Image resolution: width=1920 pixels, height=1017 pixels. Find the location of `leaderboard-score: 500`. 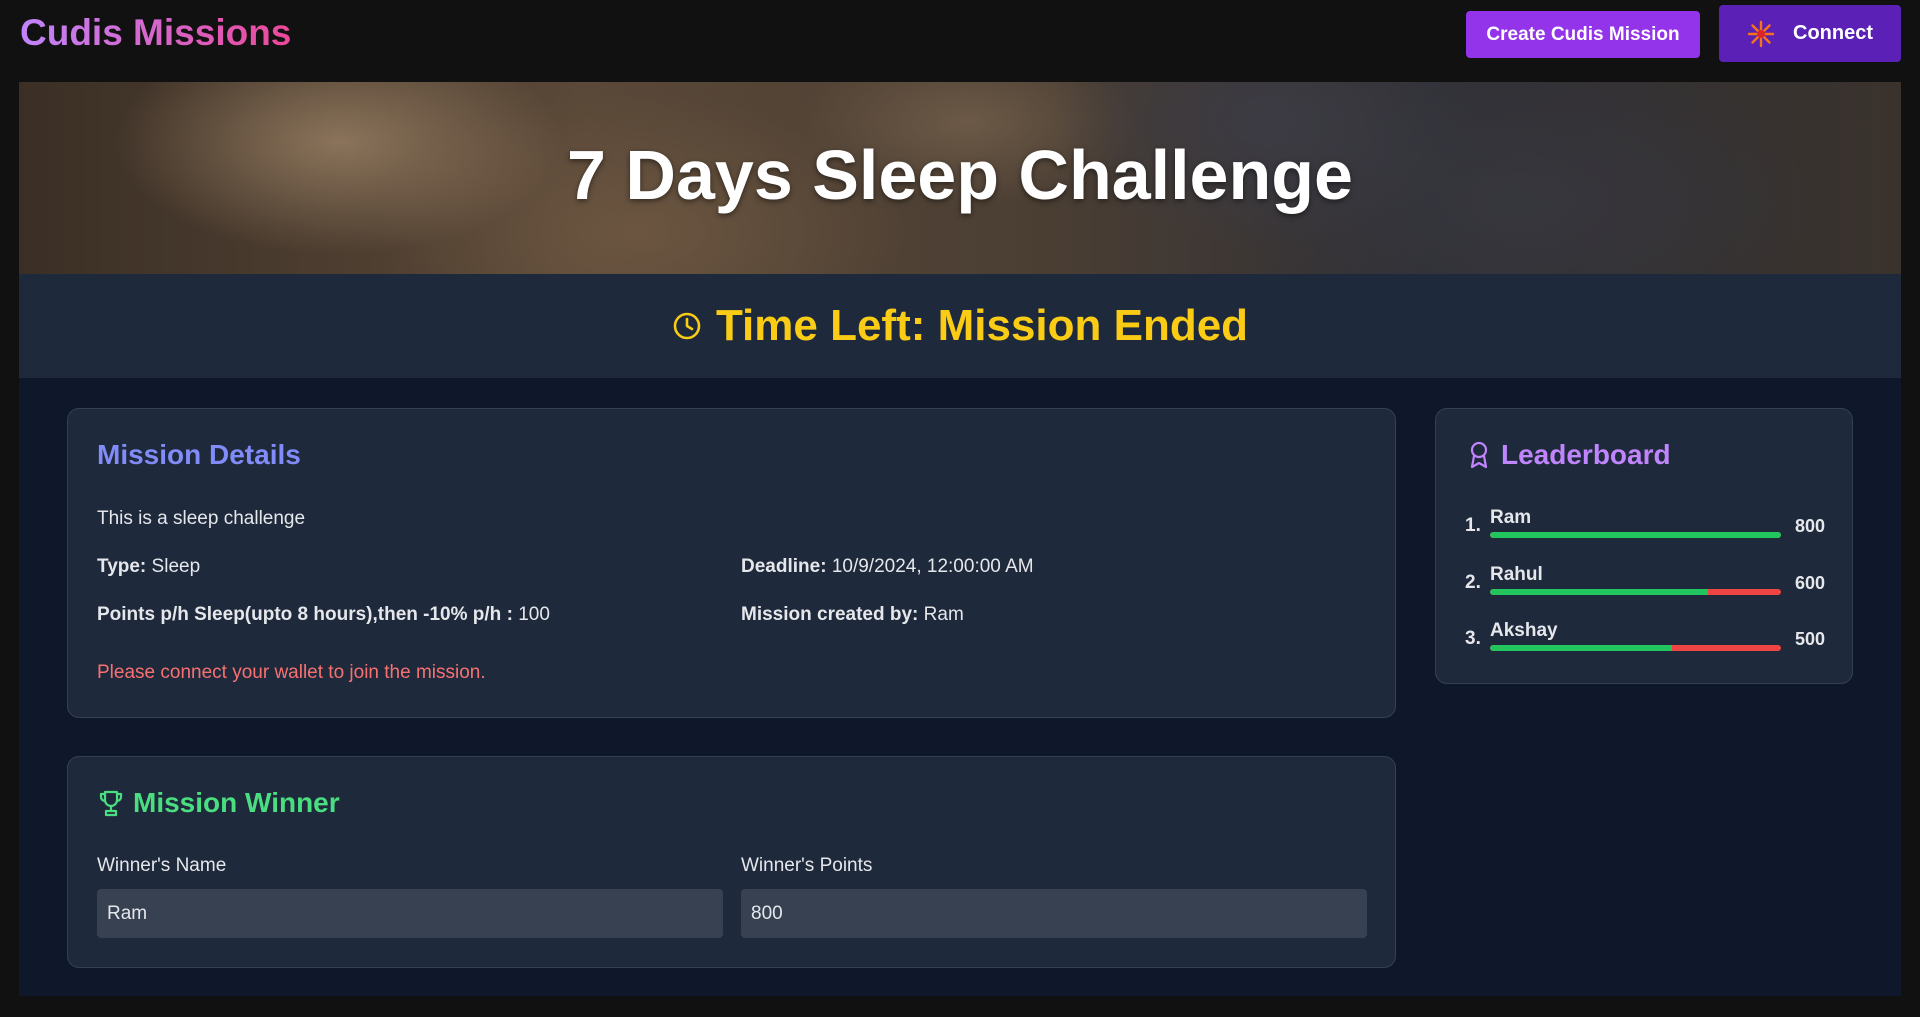

leaderboard-score: 500 is located at coordinates (1809, 639).